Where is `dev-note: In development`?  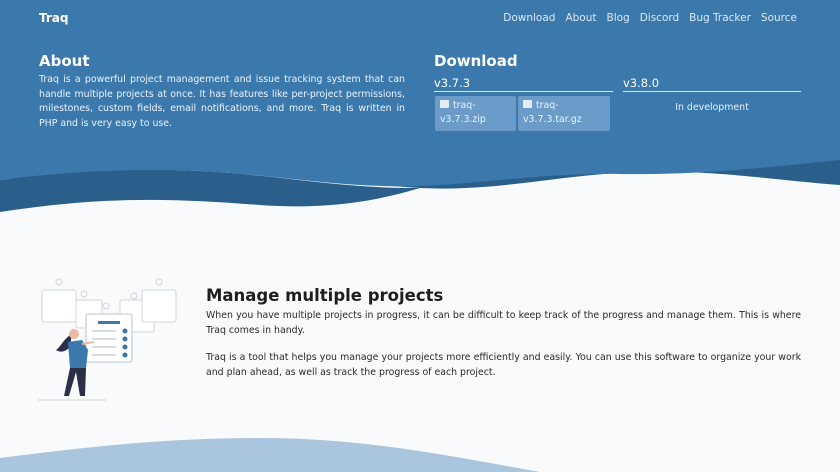 dev-note: In development is located at coordinates (712, 107).